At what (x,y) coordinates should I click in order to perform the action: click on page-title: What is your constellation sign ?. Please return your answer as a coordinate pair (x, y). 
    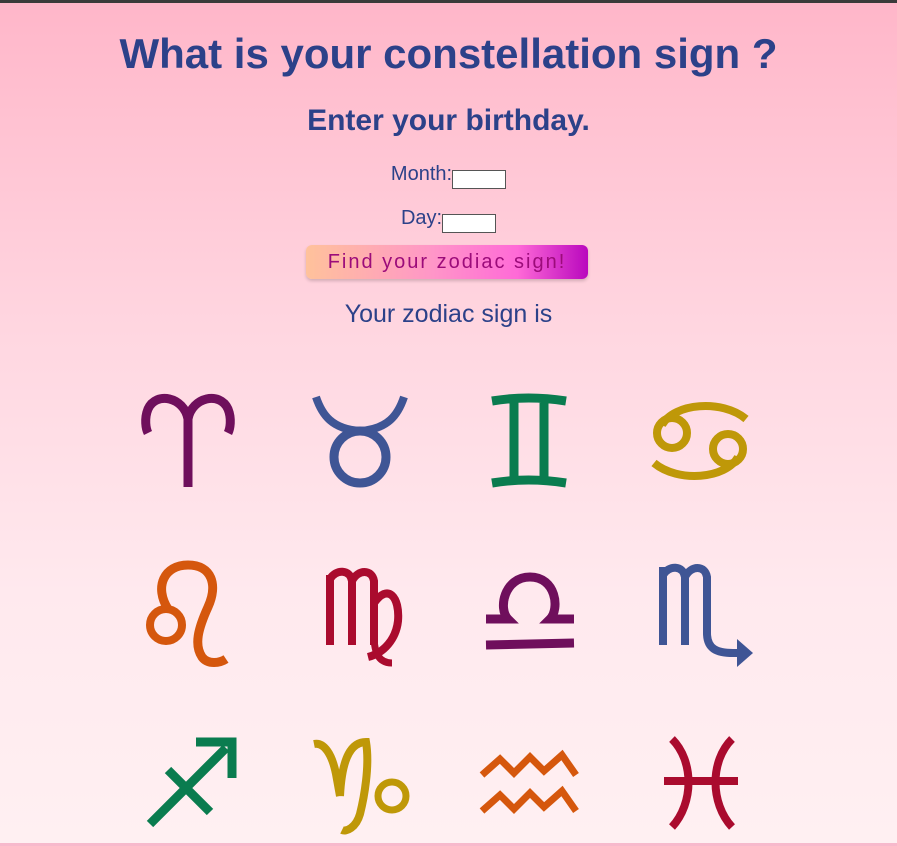
    Looking at the image, I should click on (448, 53).